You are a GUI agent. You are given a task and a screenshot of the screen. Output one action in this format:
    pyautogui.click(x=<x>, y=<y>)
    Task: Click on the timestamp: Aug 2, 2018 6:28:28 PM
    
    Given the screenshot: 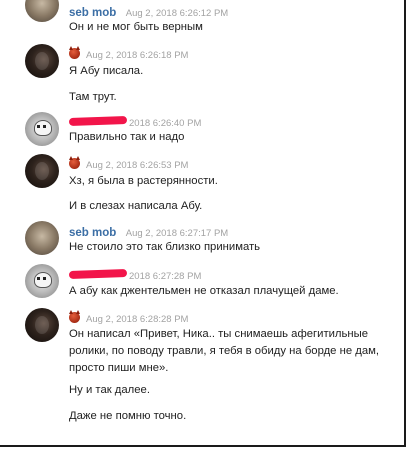 What is the action you would take?
    pyautogui.click(x=137, y=319)
    